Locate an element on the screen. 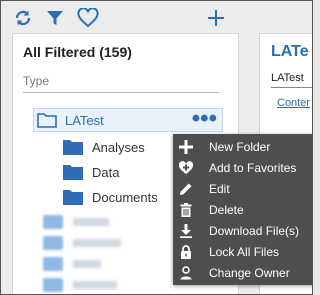  menu-item-change-owner: Change Owner is located at coordinates (242, 272).